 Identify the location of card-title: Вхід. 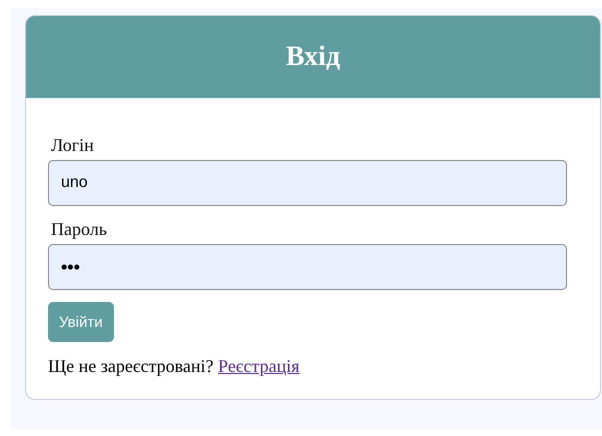
(313, 57).